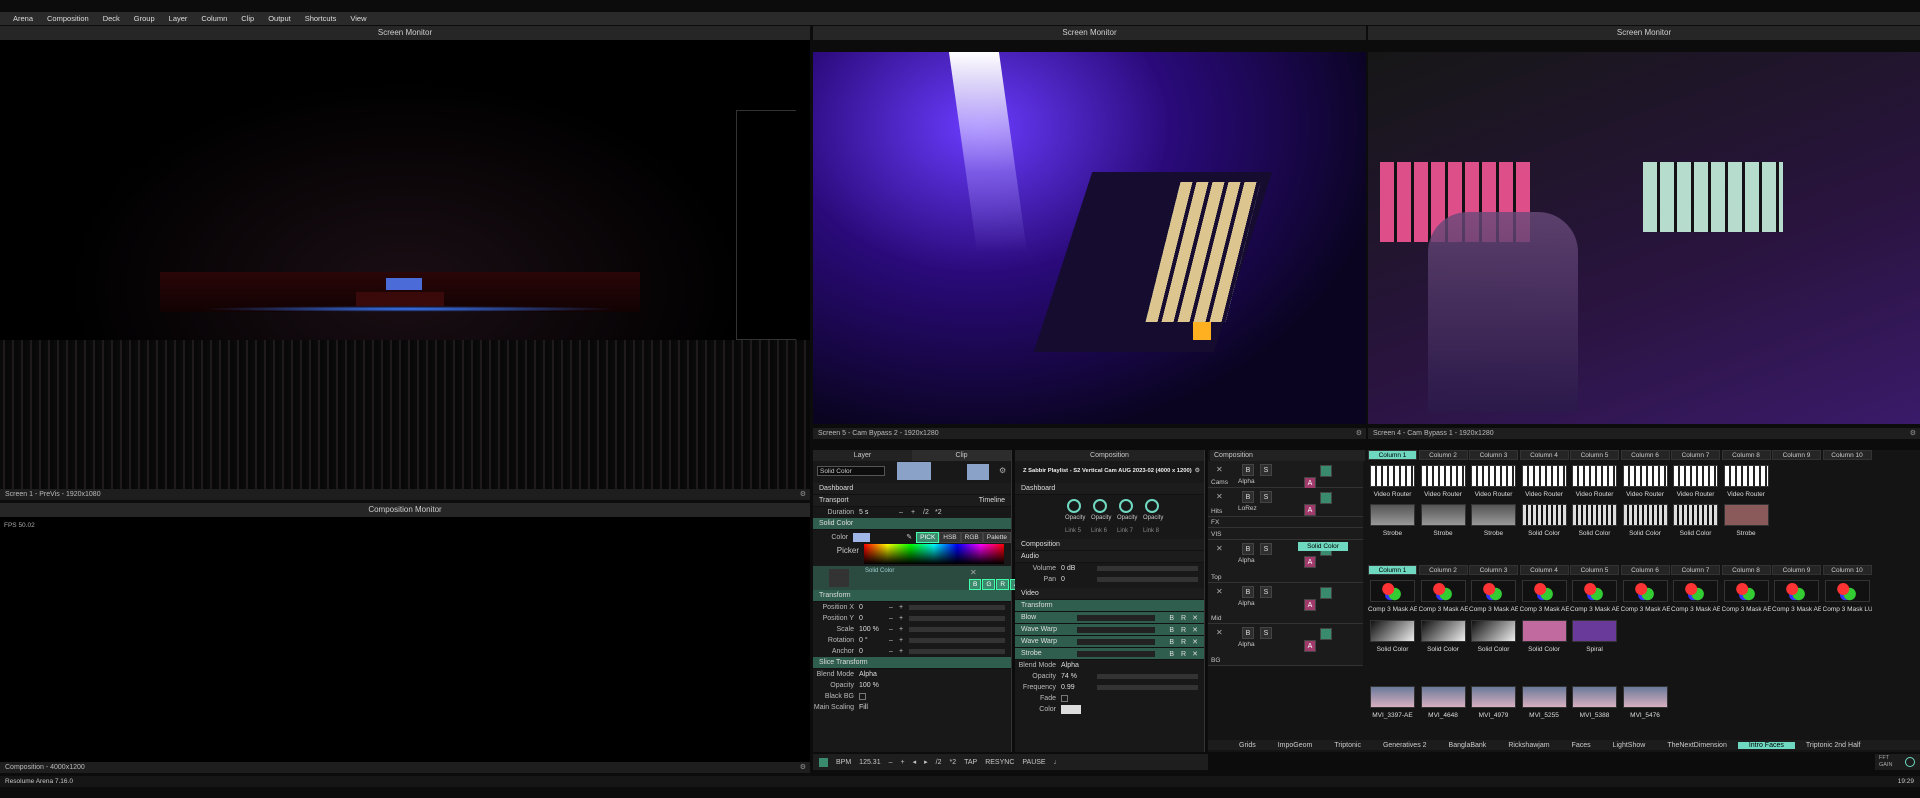 This screenshot has width=1920, height=798. What do you see at coordinates (912, 663) in the screenshot?
I see `section-slice-transform: Slice Transform` at bounding box center [912, 663].